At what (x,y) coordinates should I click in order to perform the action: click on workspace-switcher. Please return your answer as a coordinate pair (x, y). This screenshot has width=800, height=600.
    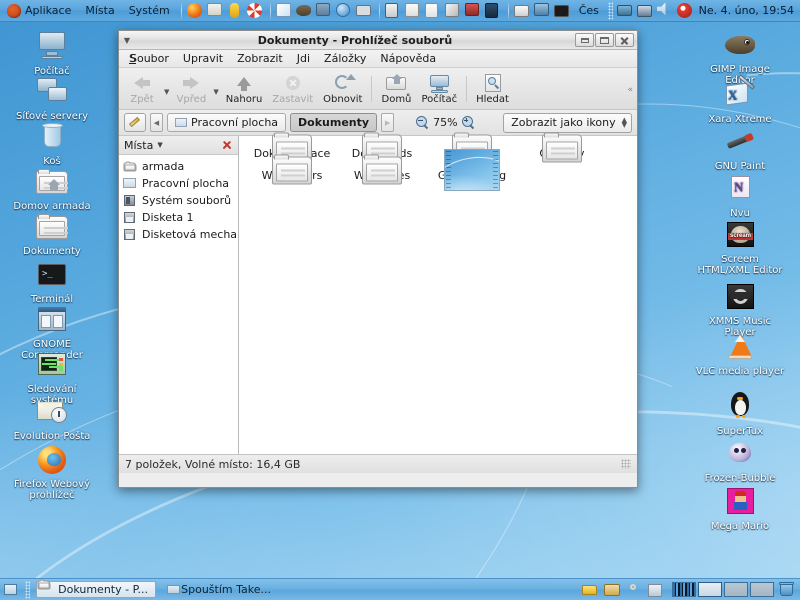
    Looking at the image, I should click on (723, 589).